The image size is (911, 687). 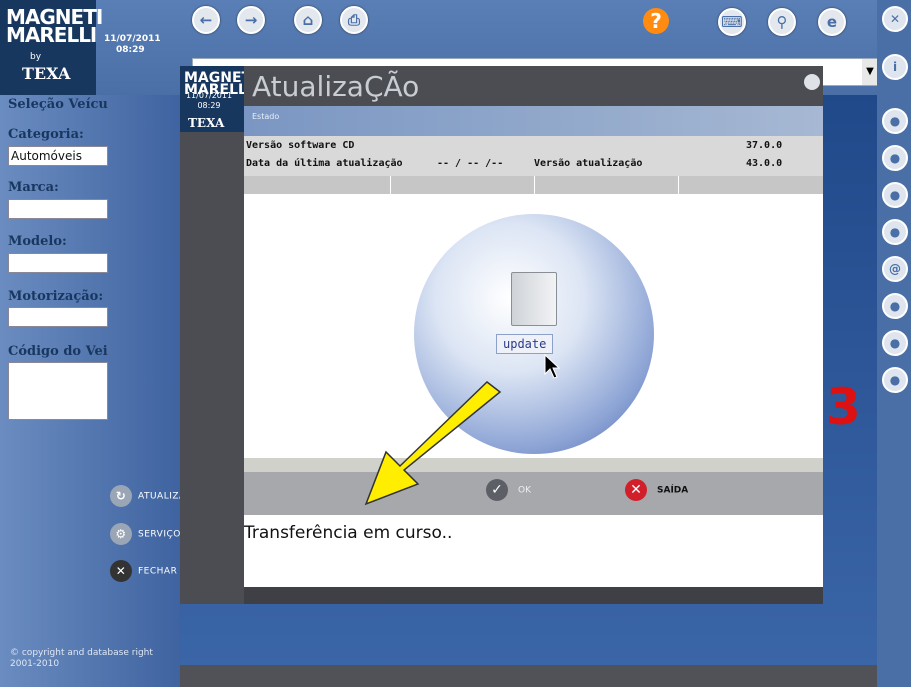 What do you see at coordinates (895, 19) in the screenshot?
I see `exit-icon: ✕` at bounding box center [895, 19].